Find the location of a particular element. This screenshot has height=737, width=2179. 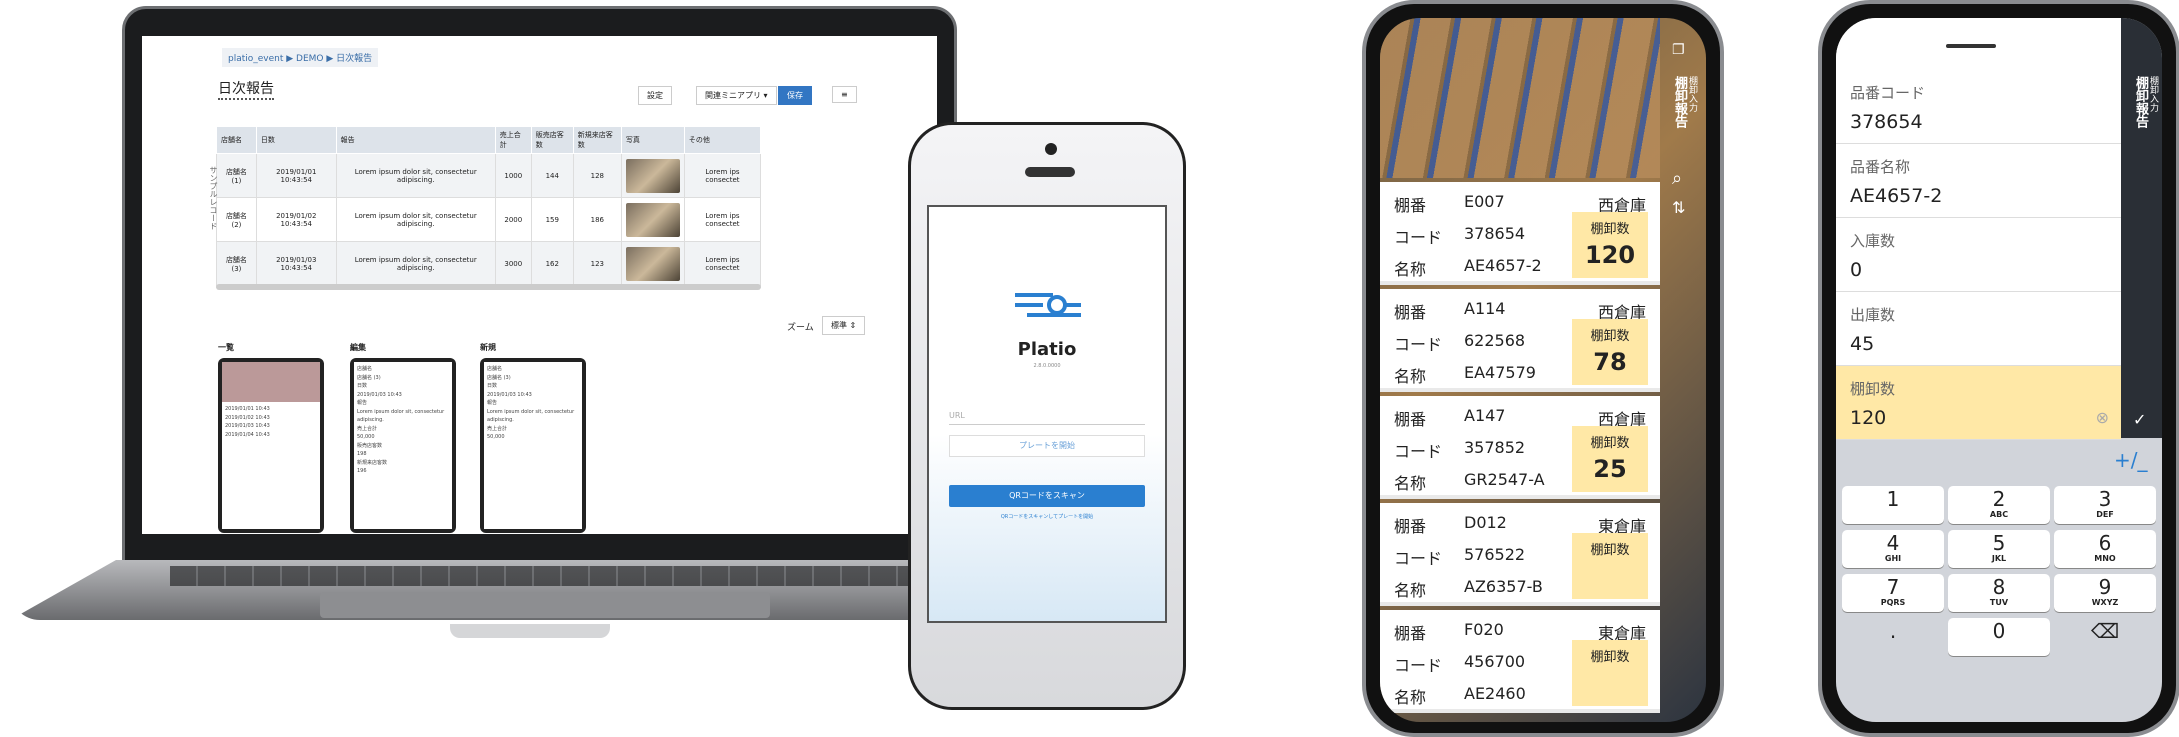

key-8: 8 TUV is located at coordinates (1999, 593).